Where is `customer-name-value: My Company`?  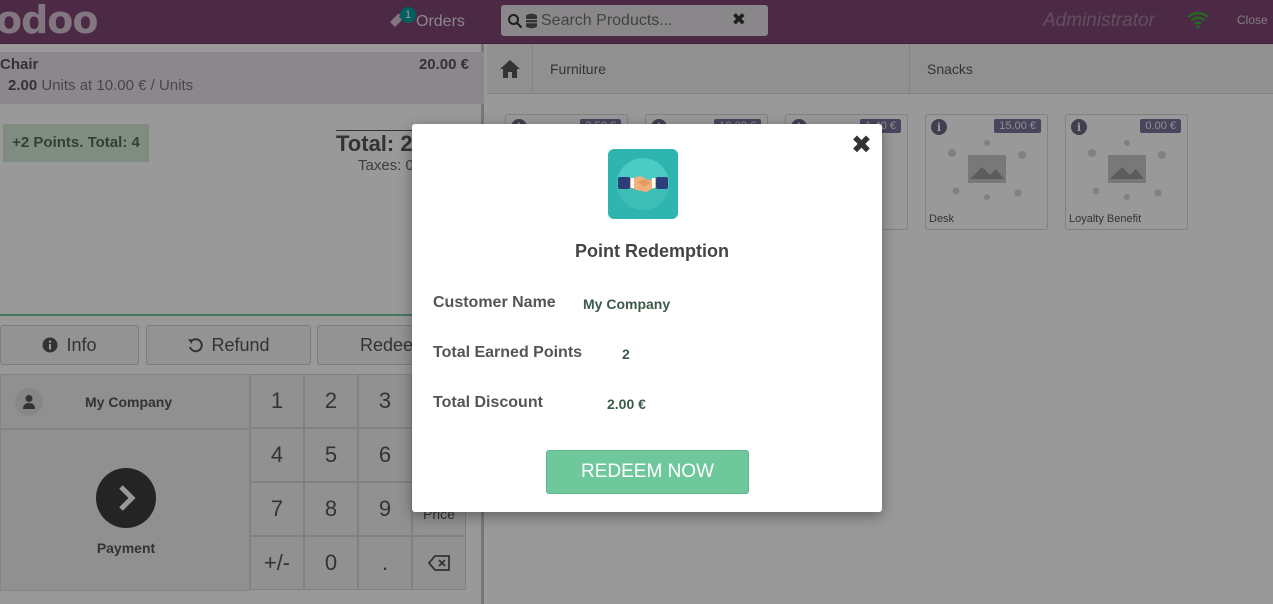
customer-name-value: My Company is located at coordinates (627, 304).